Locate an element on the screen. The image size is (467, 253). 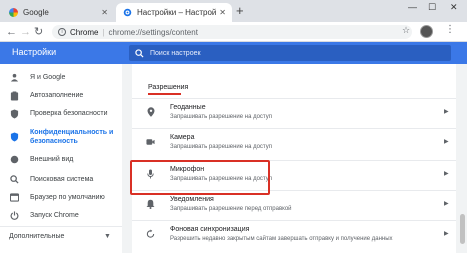
forward-arrow-icon: → is located at coordinates (25, 32).